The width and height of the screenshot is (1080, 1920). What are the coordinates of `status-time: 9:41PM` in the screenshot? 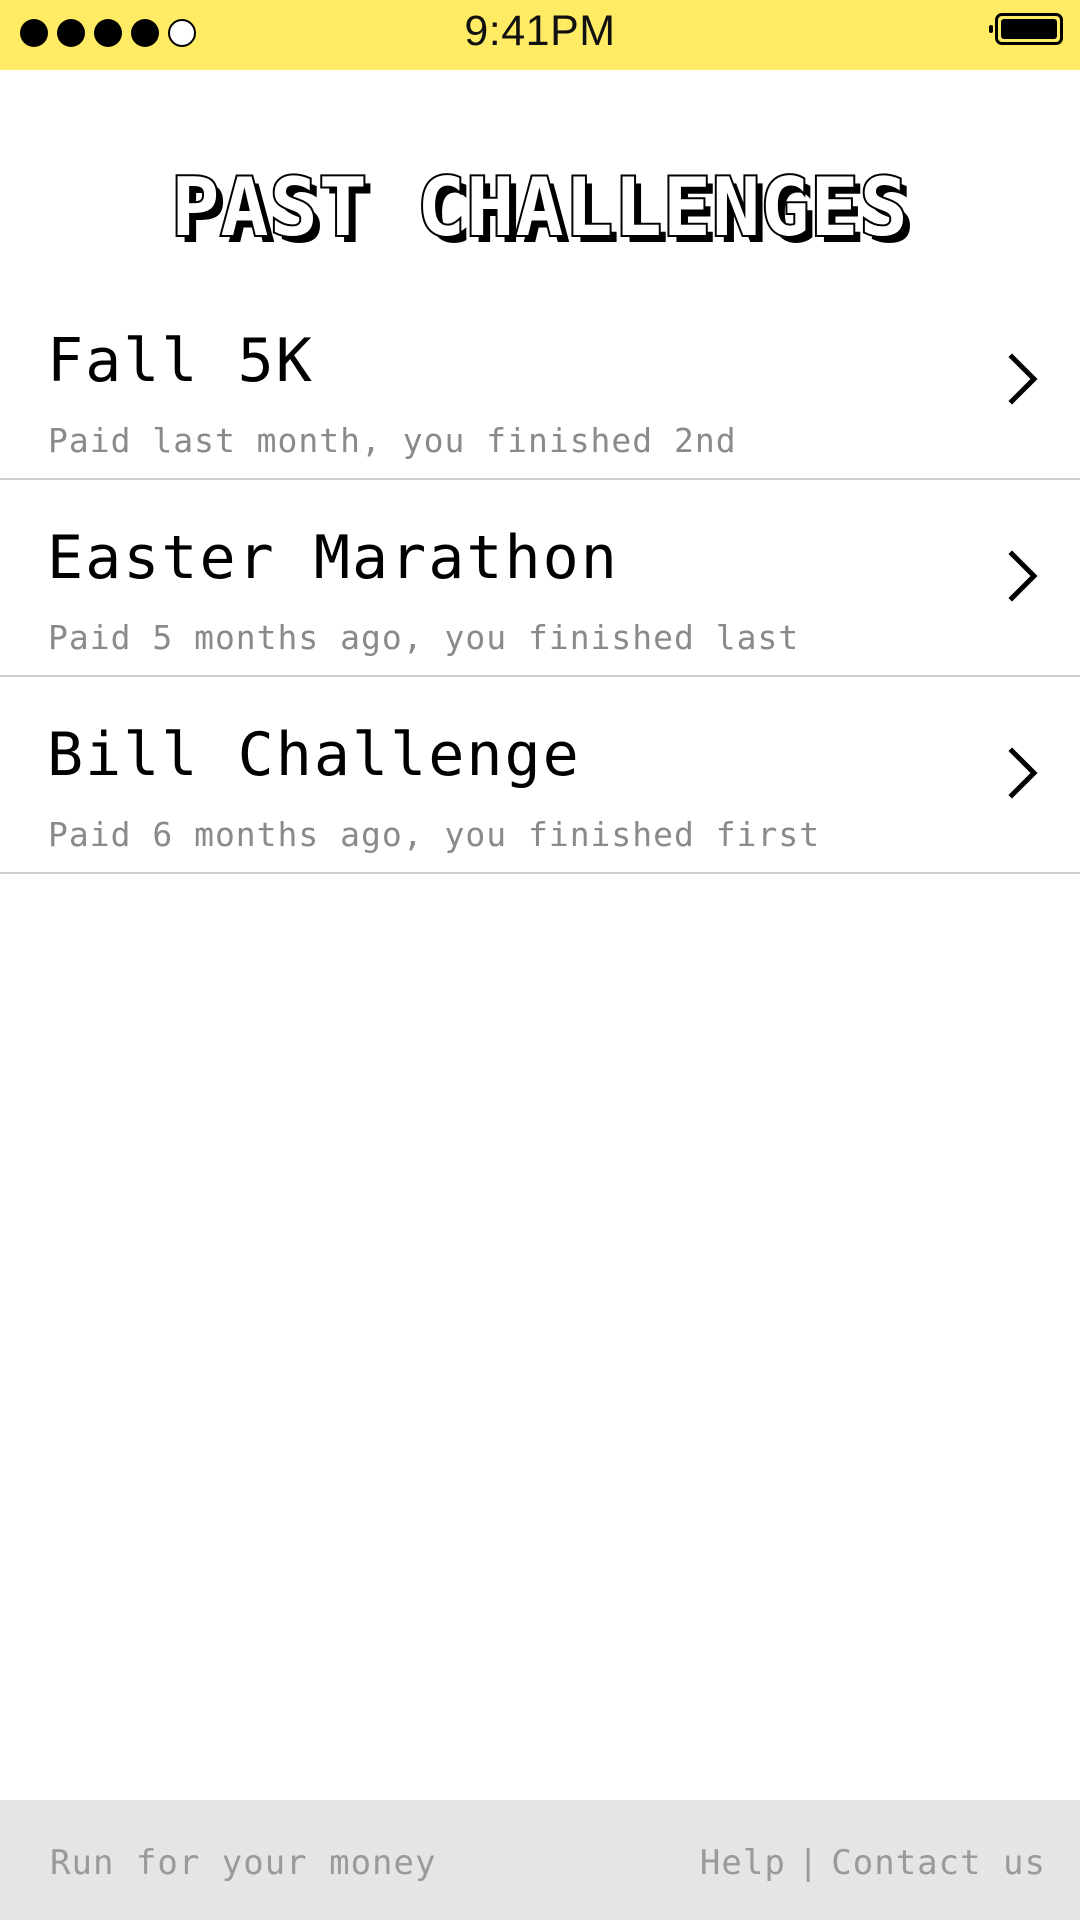 It's located at (540, 31).